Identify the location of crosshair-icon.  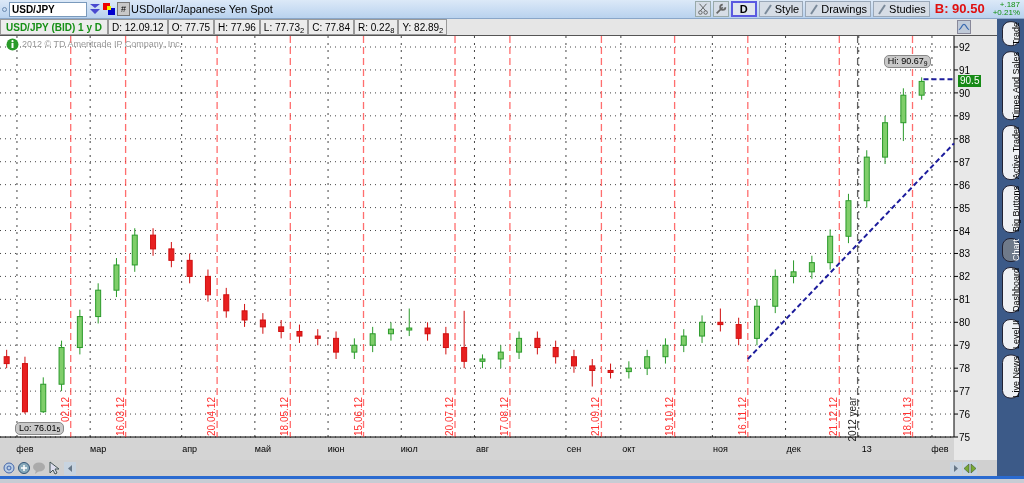
(9, 468).